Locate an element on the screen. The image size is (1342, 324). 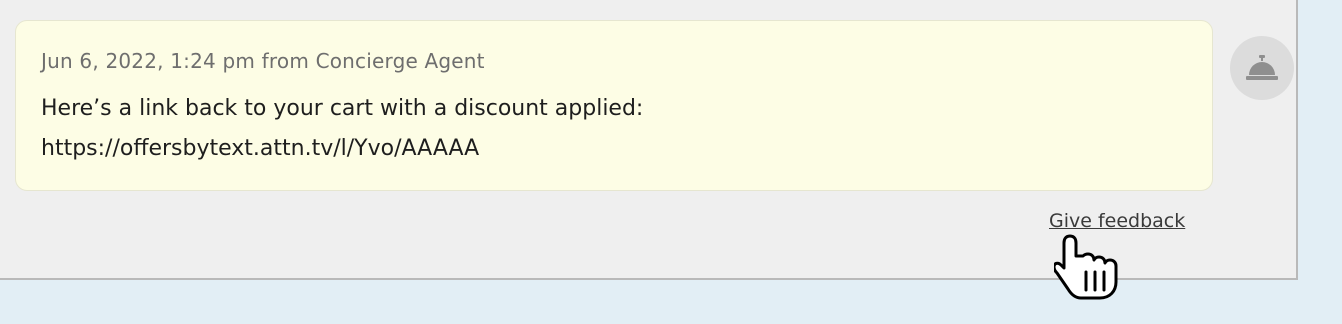
agent-avatar is located at coordinates (1262, 68).